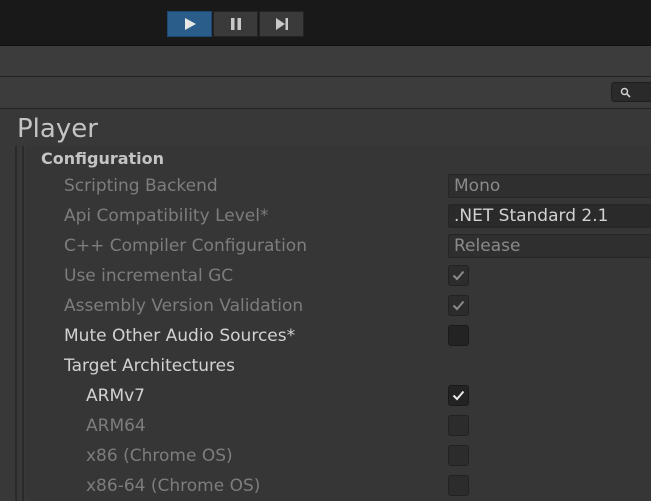 The height and width of the screenshot is (501, 651). I want to click on target-architectures-label: Target Architectures, so click(149, 366).